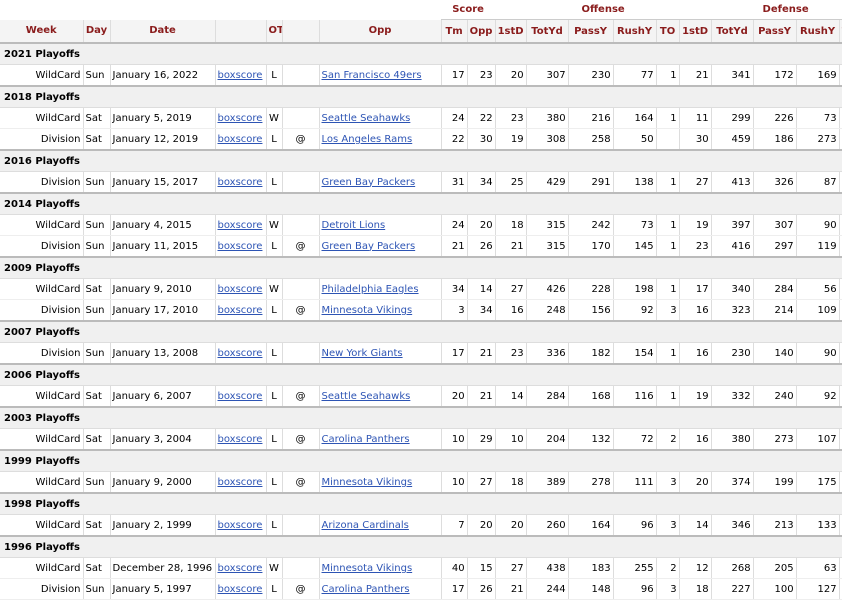 This screenshot has width=842, height=600. Describe the element at coordinates (732, 139) in the screenshot. I see `def-totyd-cell: 459` at that location.